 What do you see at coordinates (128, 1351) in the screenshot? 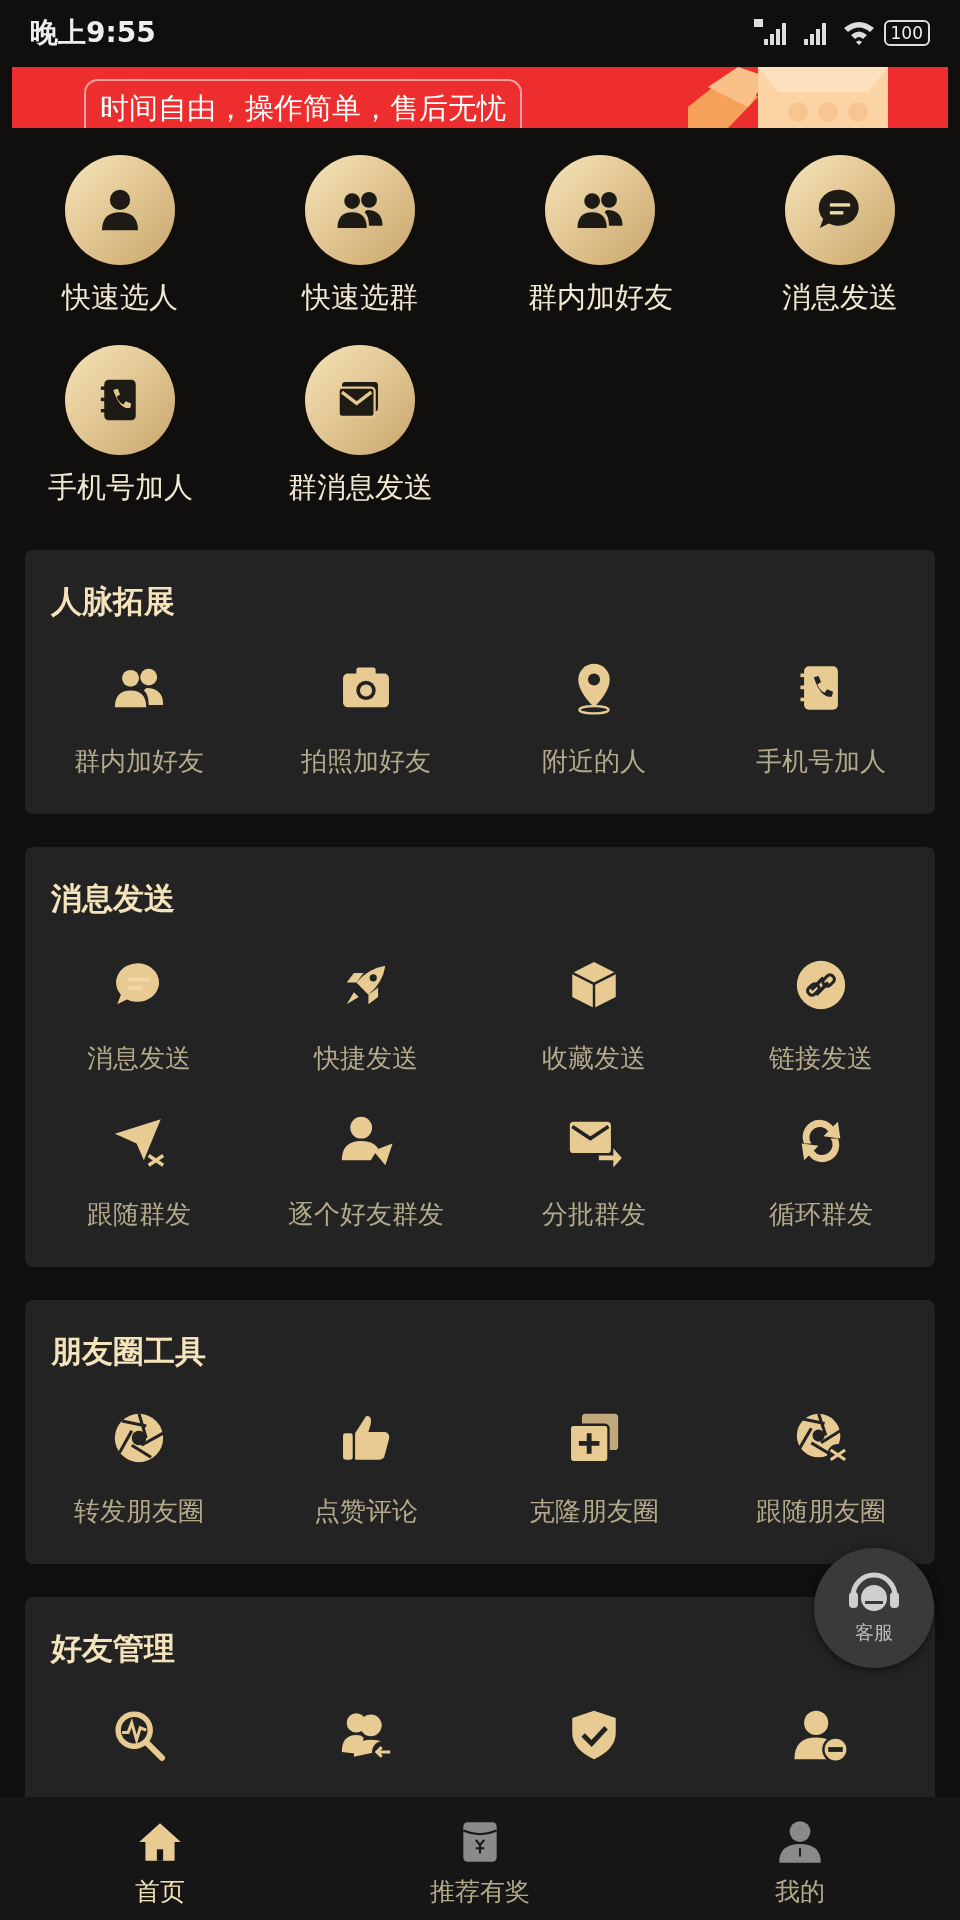
I see `section-title: 朋友圈工具` at bounding box center [128, 1351].